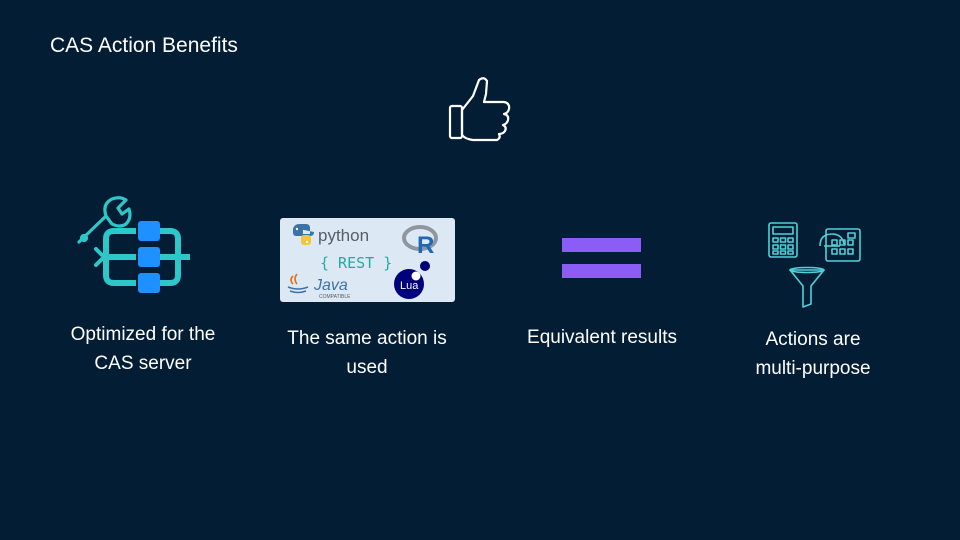  Describe the element at coordinates (143, 349) in the screenshot. I see `benefit-caption-optimized: Optimized for the CAS server` at that location.